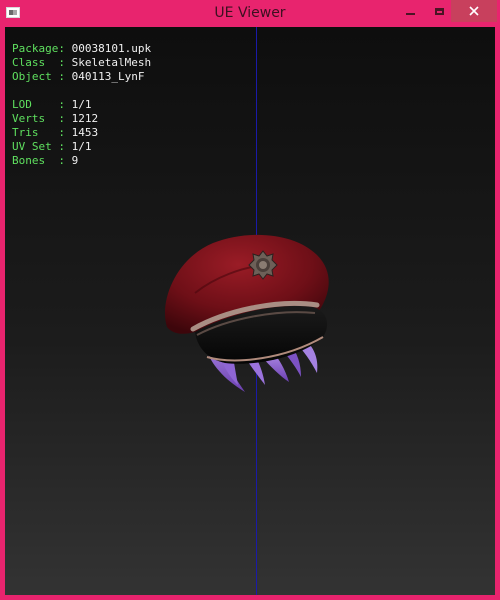  I want to click on maximize-button, so click(439, 11).